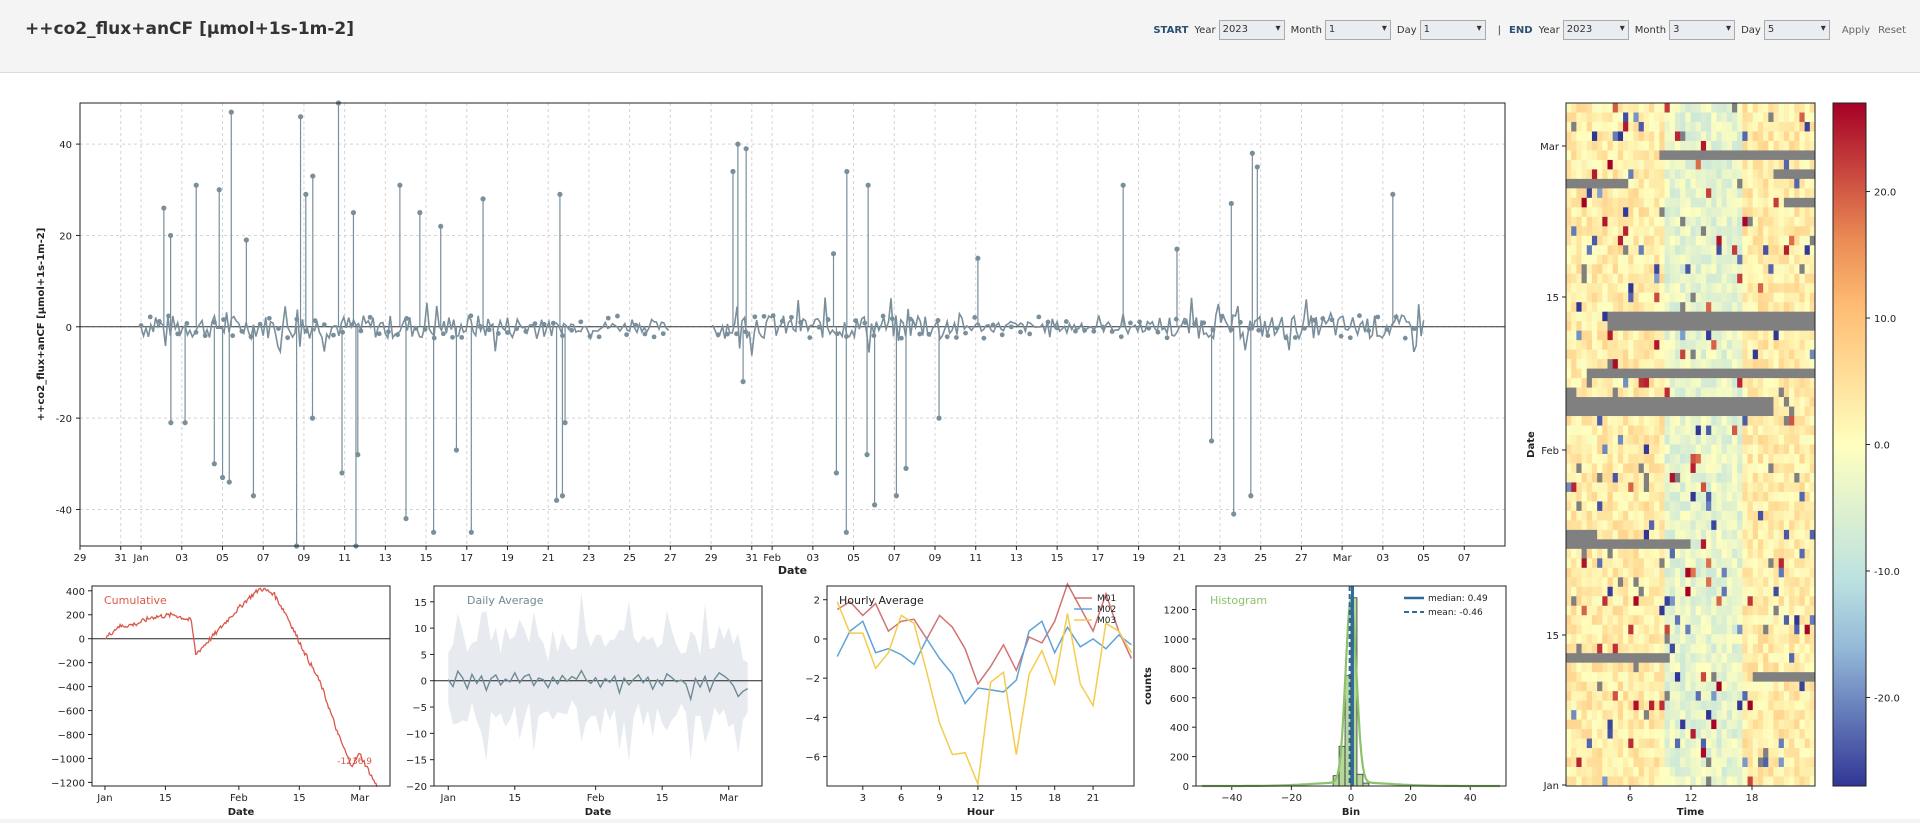  What do you see at coordinates (1357, 30) in the screenshot?
I see `start-month-select: 1 ▾` at bounding box center [1357, 30].